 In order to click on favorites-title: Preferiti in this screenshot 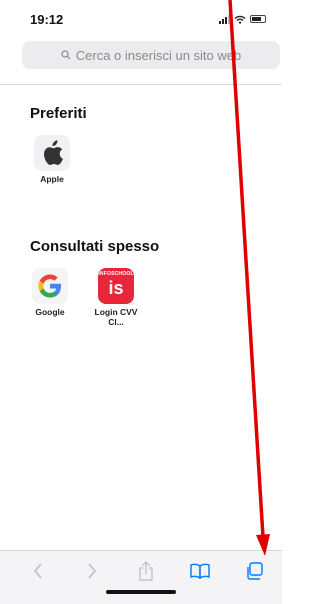, I will do `click(58, 113)`.